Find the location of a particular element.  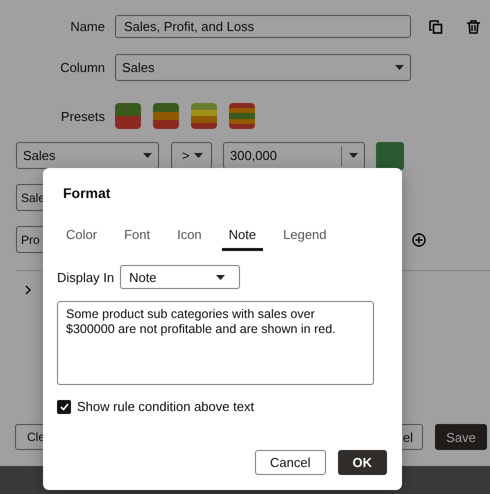

checkbox is located at coordinates (64, 407).